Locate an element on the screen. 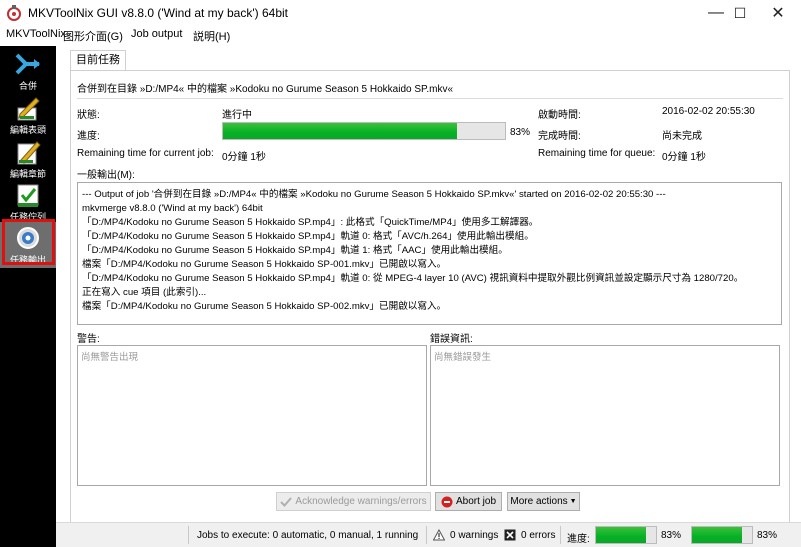 Image resolution: width=801 pixels, height=547 pixels. statusbar-progress-bar-current is located at coordinates (626, 535).